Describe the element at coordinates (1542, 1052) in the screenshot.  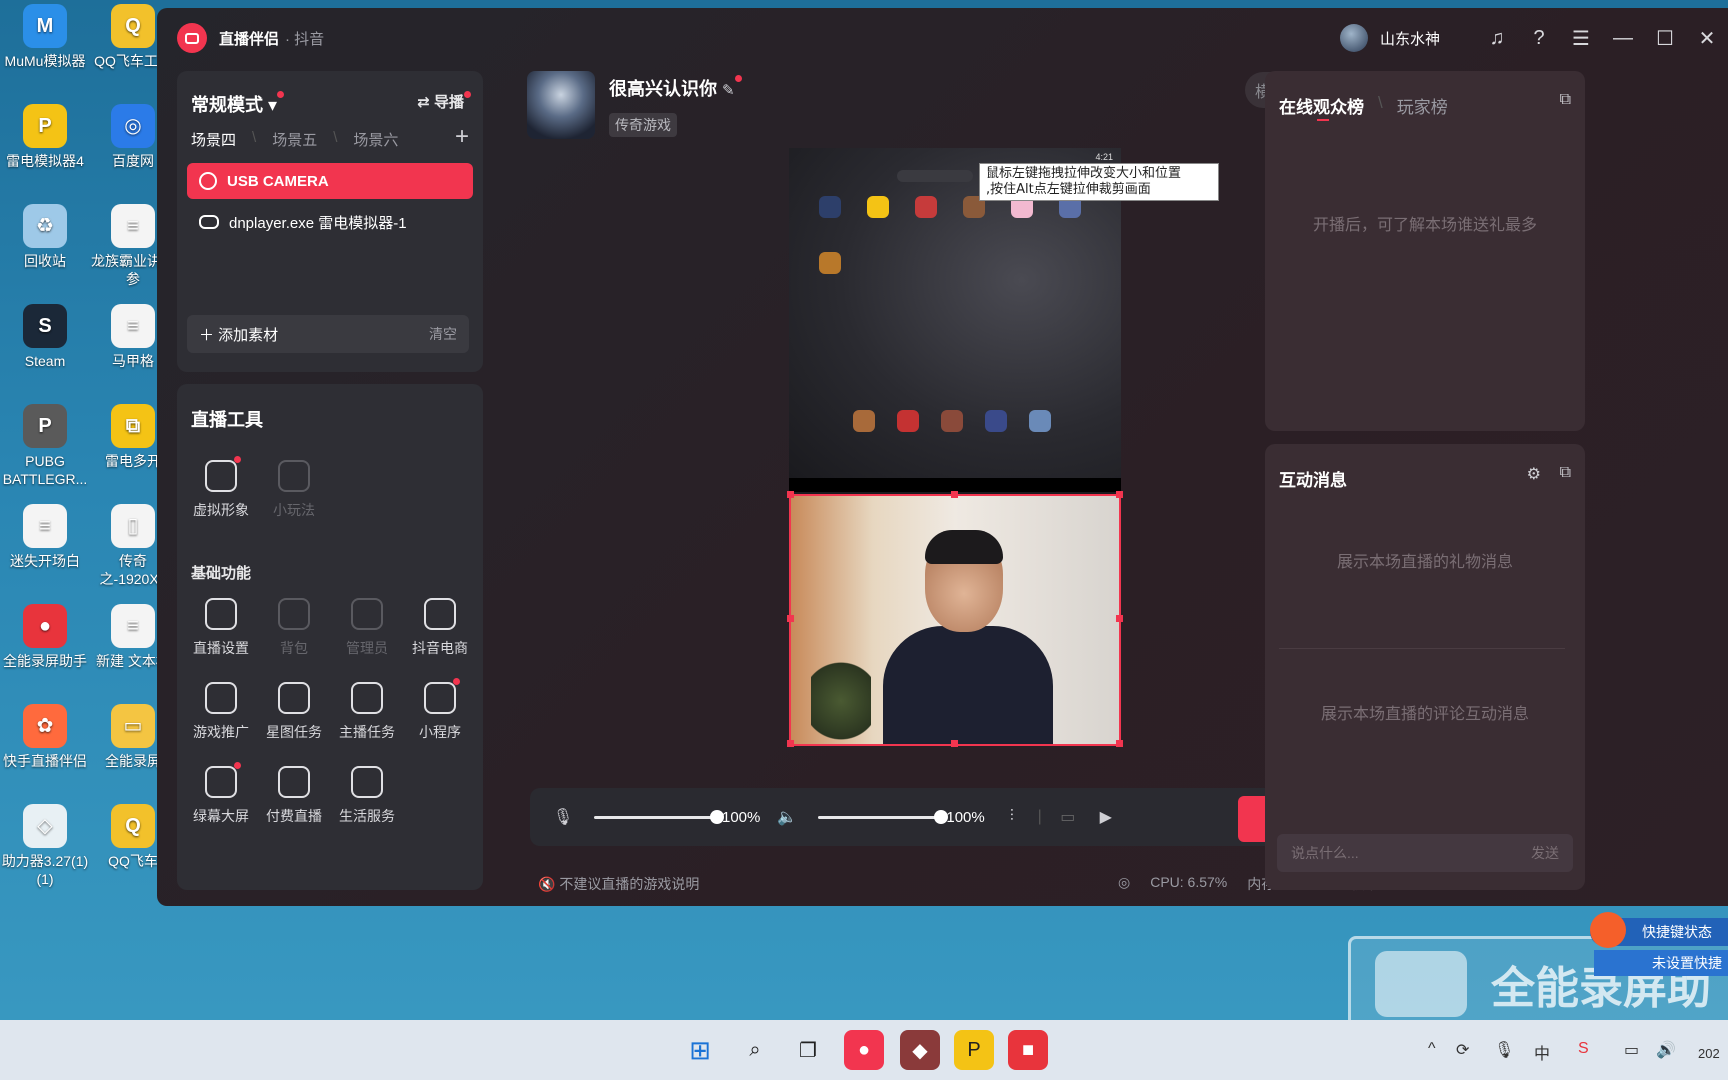
I see `ime-icon: 中` at that location.